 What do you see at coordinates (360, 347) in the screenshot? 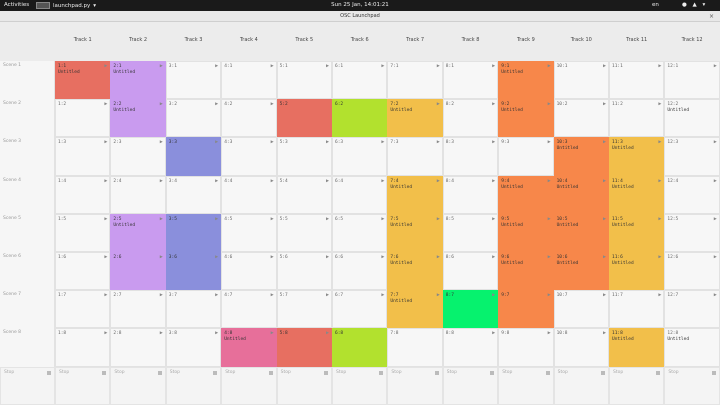
I see `clip-slot: 6:8` at bounding box center [360, 347].